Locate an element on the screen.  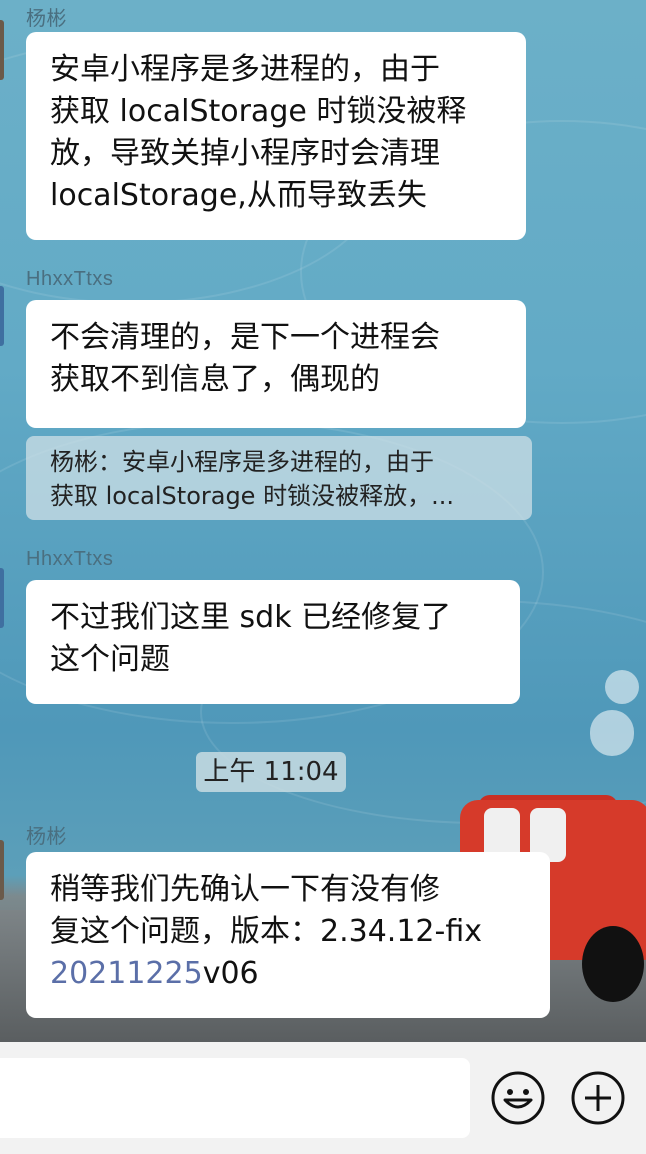
message-line: 获取 localStorage 时锁没被释 is located at coordinates (258, 111).